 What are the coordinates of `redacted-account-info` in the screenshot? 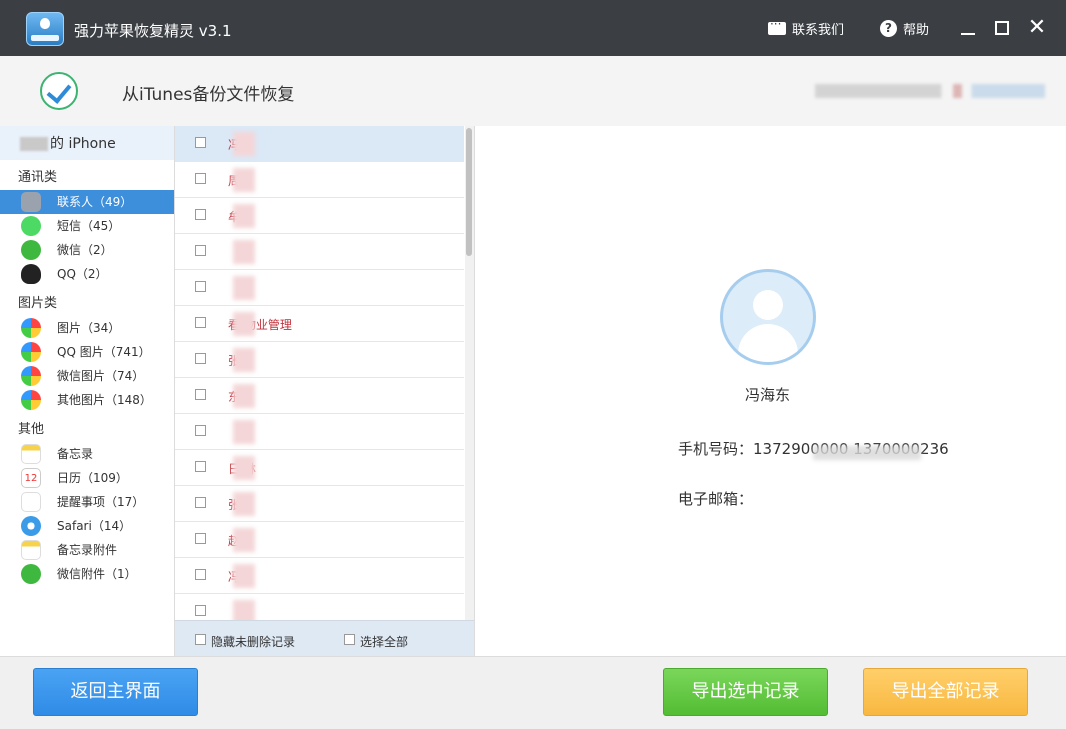 It's located at (930, 91).